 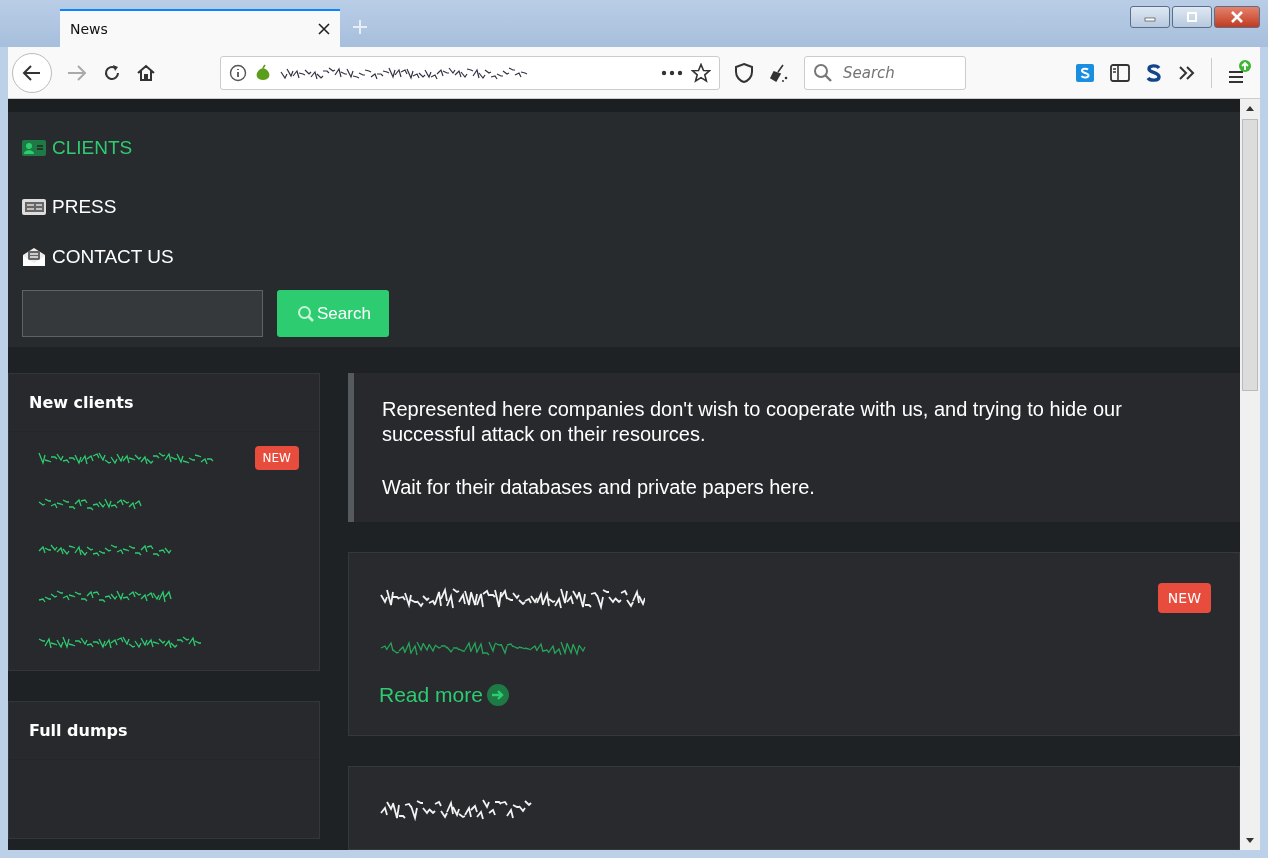 What do you see at coordinates (744, 72) in the screenshot?
I see `shield-icon` at bounding box center [744, 72].